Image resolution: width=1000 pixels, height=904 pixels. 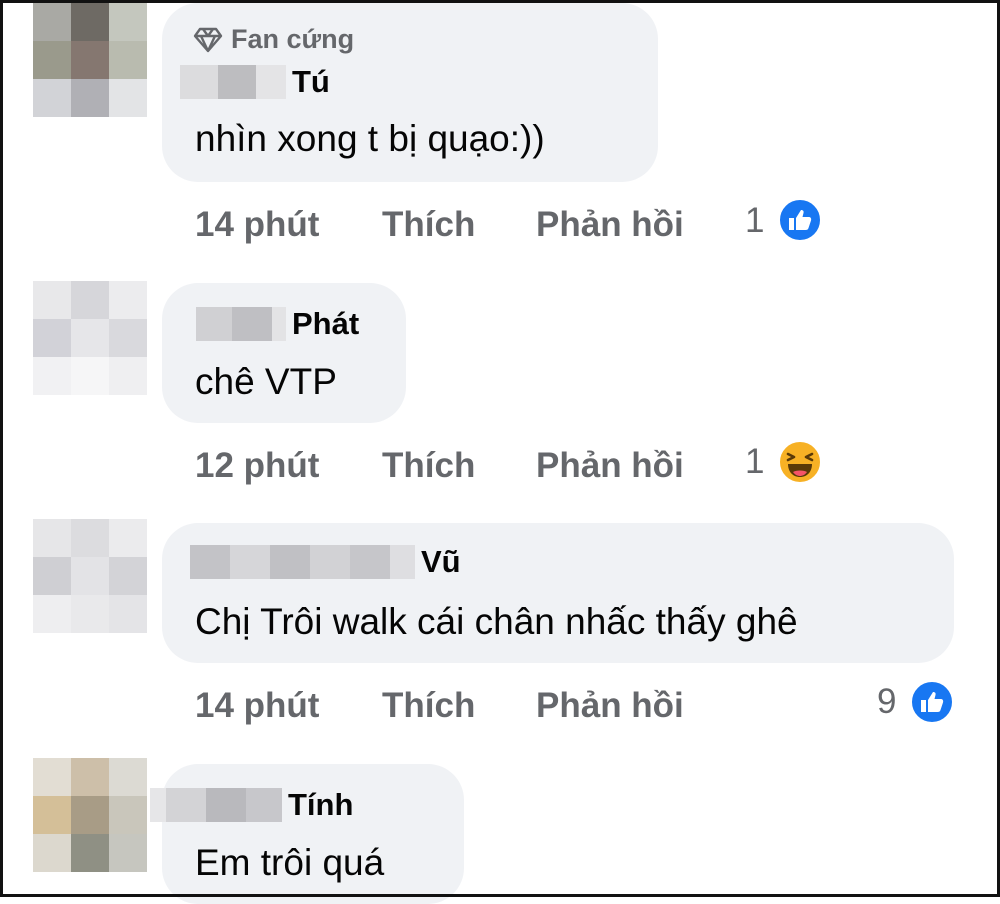 What do you see at coordinates (441, 562) in the screenshot?
I see `author-name: Vũ` at bounding box center [441, 562].